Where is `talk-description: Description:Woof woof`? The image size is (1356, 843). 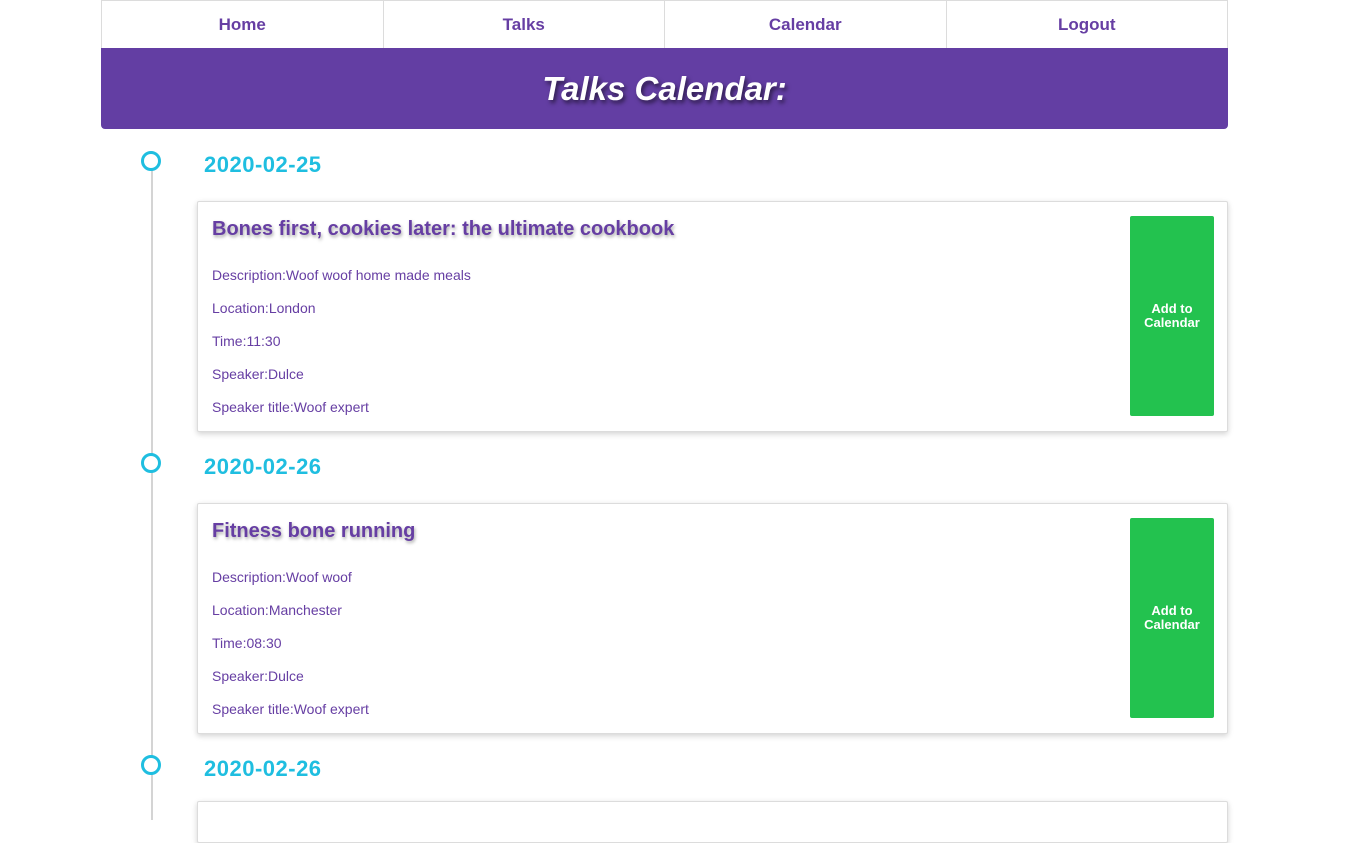
talk-description: Description:Woof woof is located at coordinates (282, 577).